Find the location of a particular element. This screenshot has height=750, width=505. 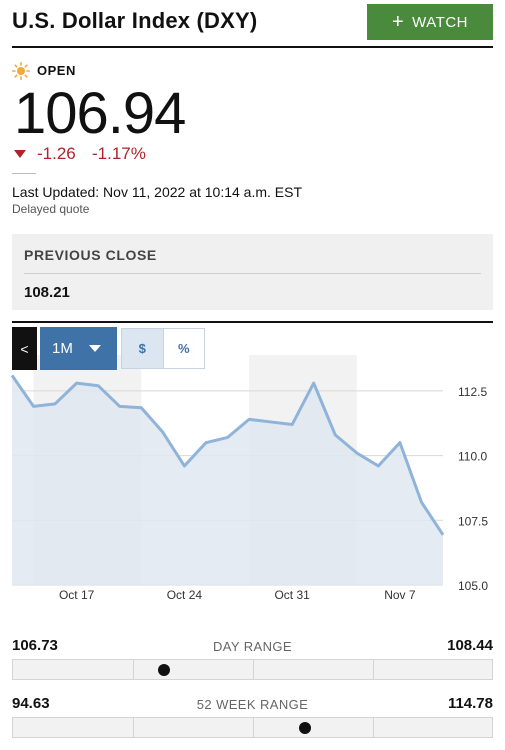

week52-range-label: 52 WEEK RANGE is located at coordinates (252, 704).